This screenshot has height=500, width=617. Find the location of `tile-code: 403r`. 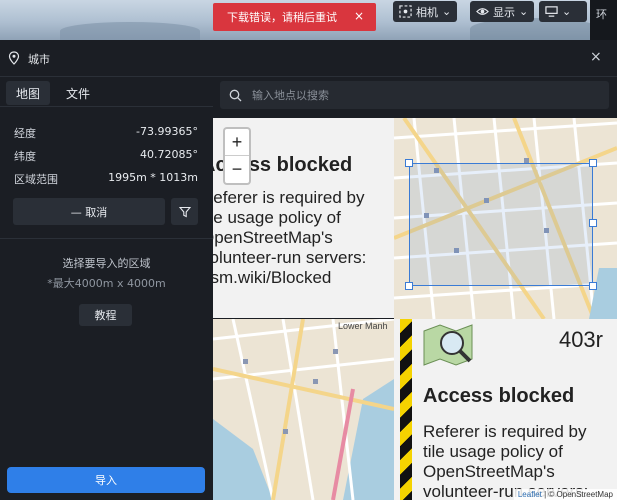

tile-code: 403r is located at coordinates (580, 339).